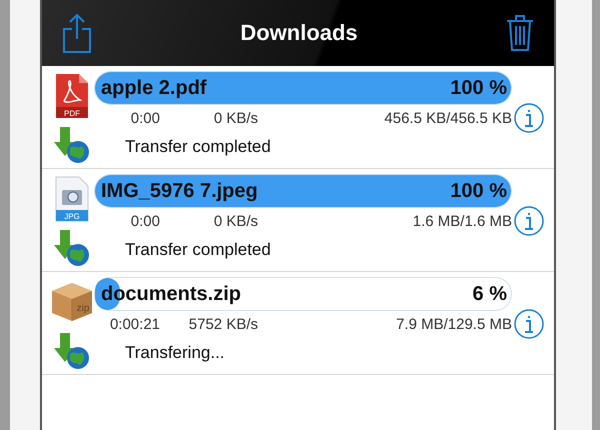  I want to click on file-size: 456.5 KB/456.5 KB, so click(447, 118).